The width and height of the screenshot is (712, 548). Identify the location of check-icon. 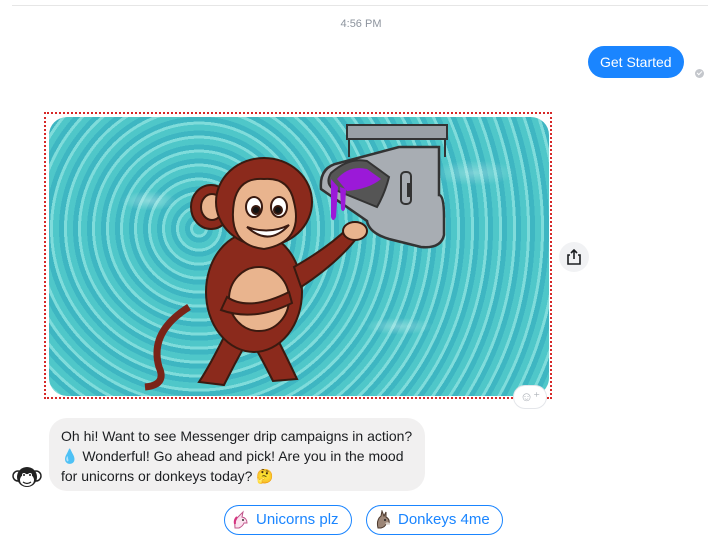
(699, 73).